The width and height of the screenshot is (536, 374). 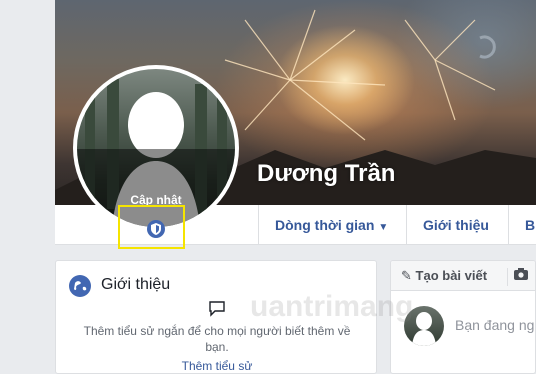 I want to click on composer-avatar, so click(x=424, y=326).